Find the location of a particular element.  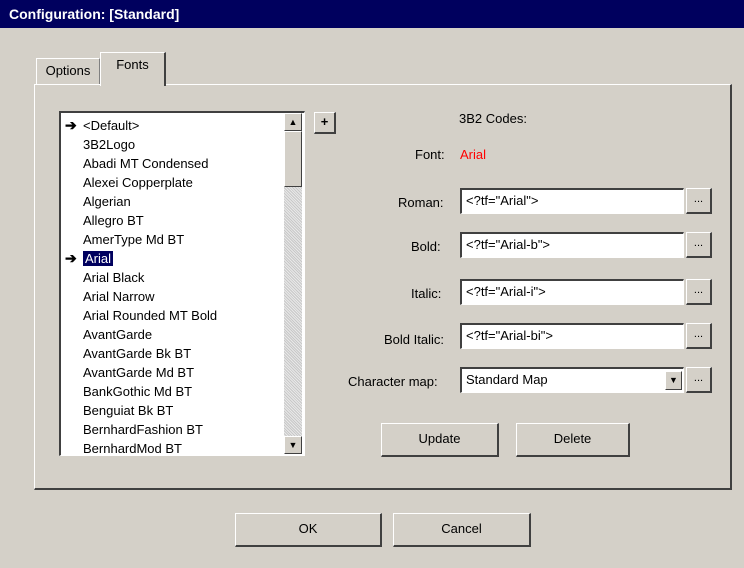

font-list-item-label: BernhardMod BT is located at coordinates (132, 448).